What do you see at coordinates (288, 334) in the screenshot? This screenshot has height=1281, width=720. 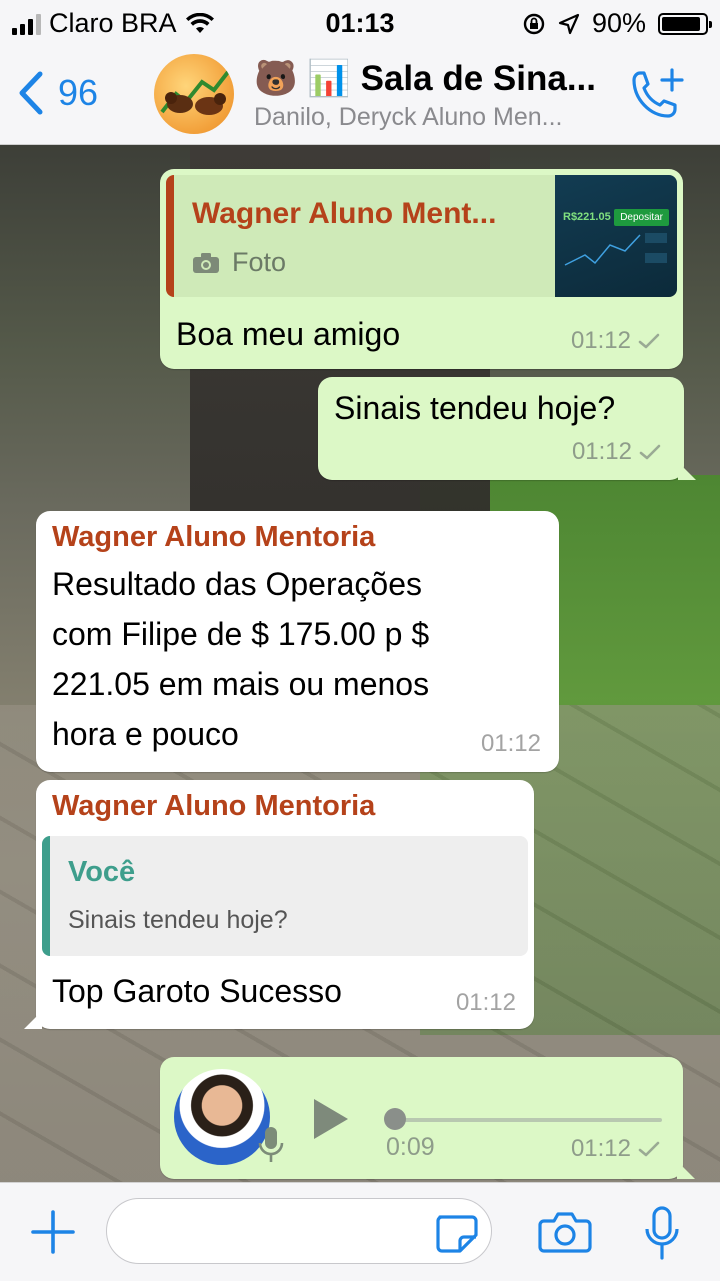 I see `message-text: Boa meu amigo` at bounding box center [288, 334].